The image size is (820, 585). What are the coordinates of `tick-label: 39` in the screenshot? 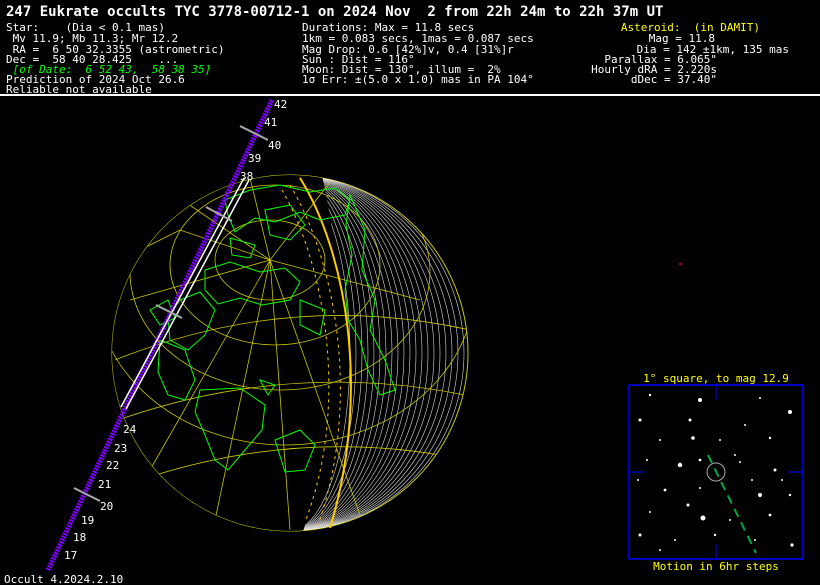 It's located at (254, 158).